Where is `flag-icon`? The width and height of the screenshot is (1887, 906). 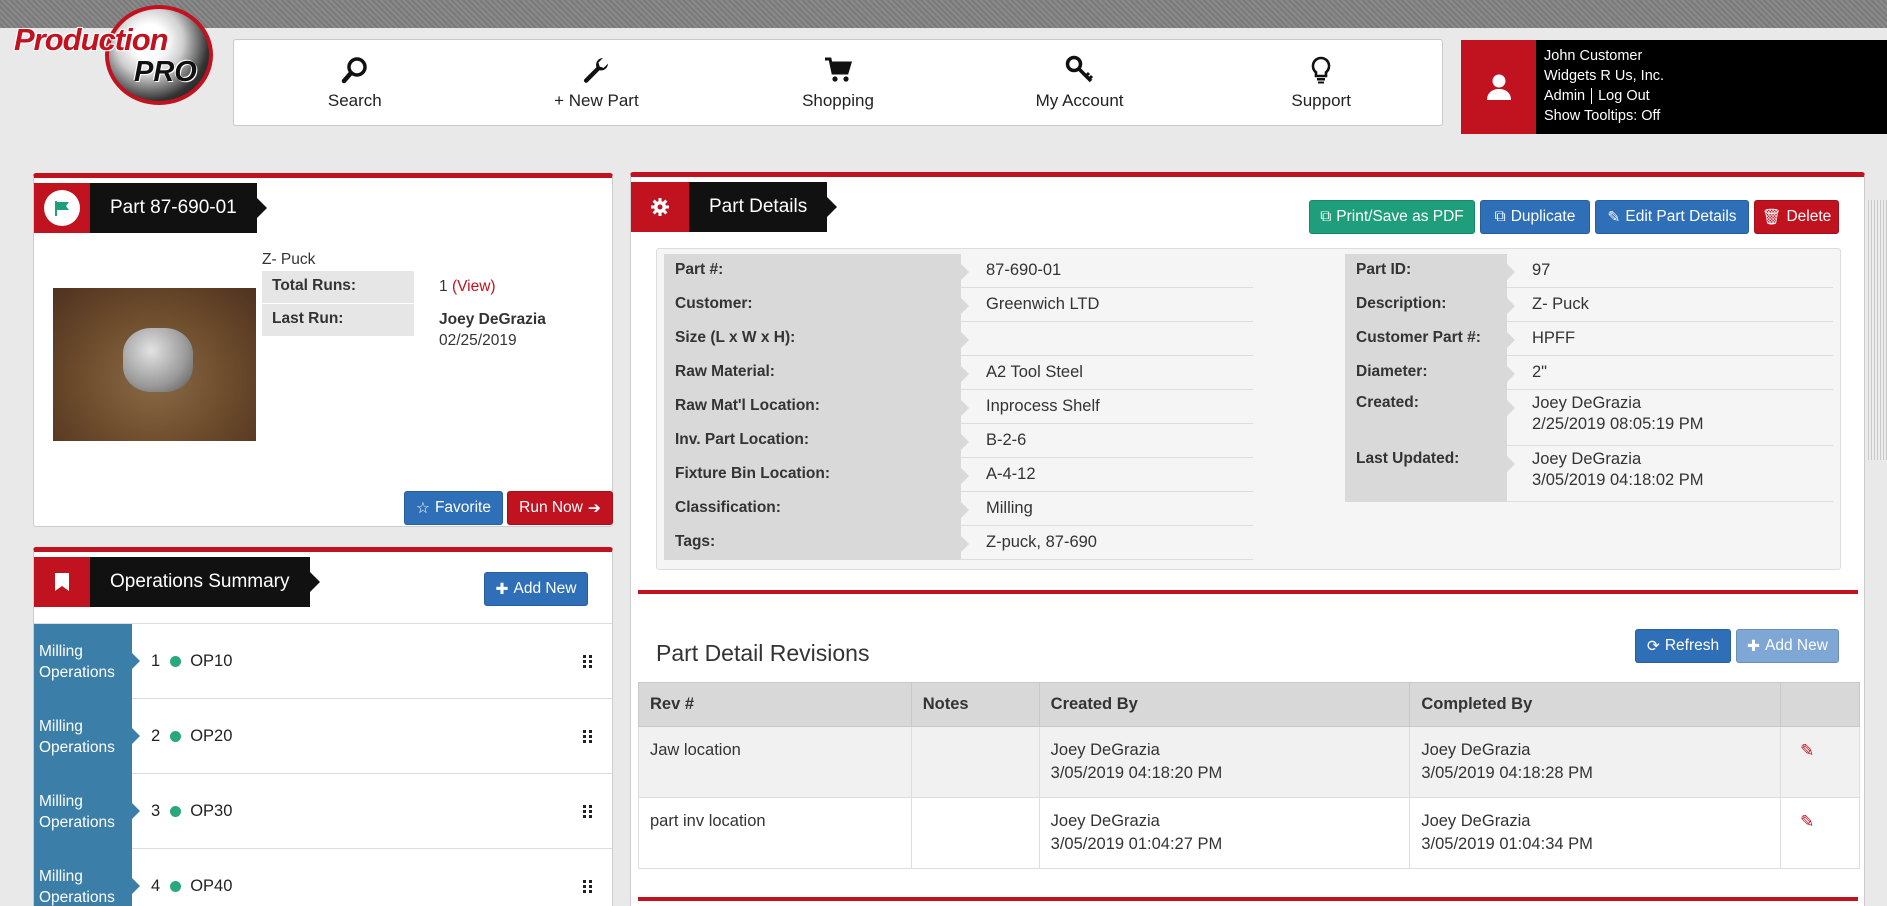 flag-icon is located at coordinates (62, 208).